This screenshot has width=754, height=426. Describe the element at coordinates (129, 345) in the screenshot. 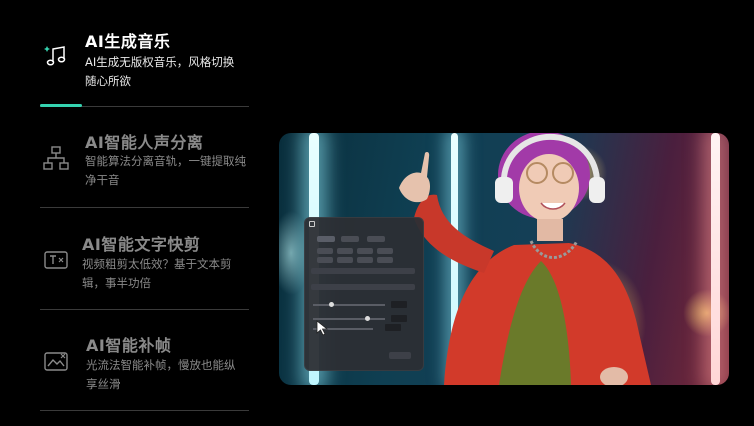

I see `feature-title: AI智能补帧` at that location.